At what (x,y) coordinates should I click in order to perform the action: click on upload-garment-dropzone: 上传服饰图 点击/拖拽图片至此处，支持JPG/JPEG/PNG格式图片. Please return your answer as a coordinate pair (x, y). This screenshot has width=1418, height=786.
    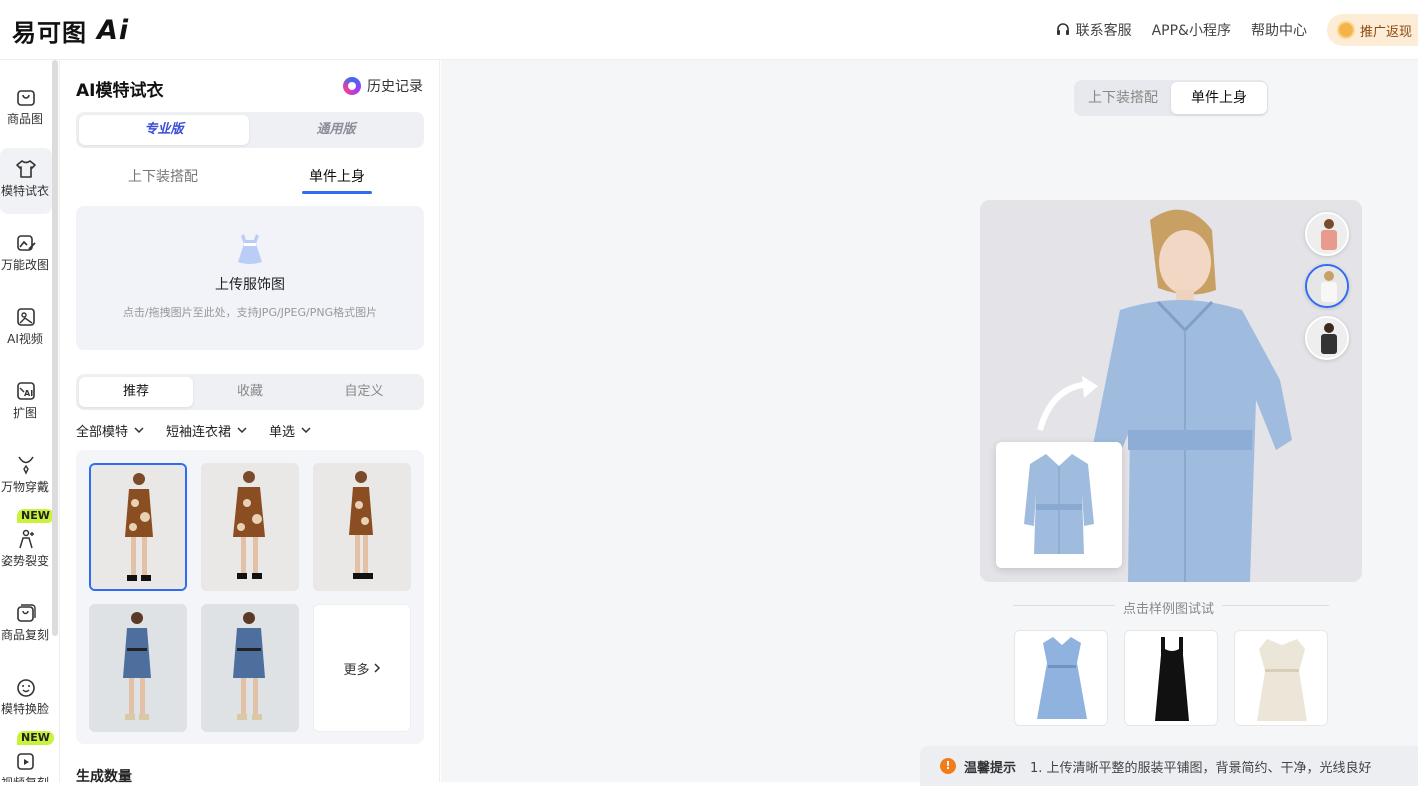
    Looking at the image, I should click on (250, 278).